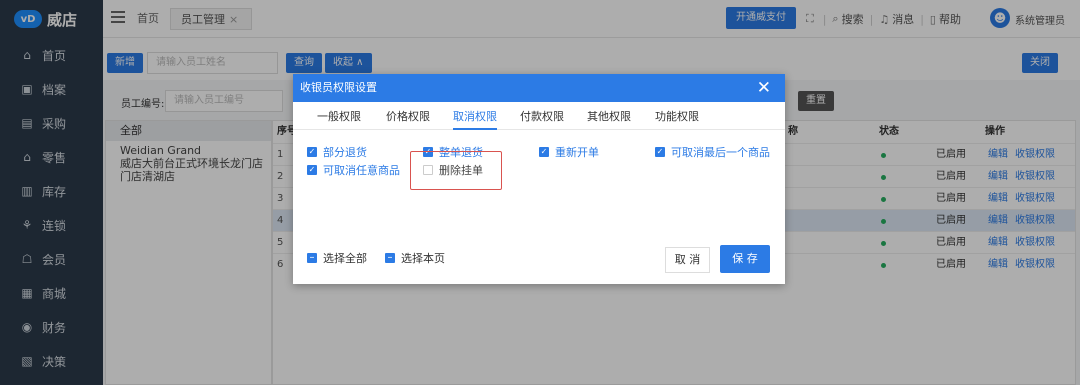 This screenshot has width=1080, height=385. I want to click on checkbox-reopen-order: ✓ 重新开单, so click(569, 152).